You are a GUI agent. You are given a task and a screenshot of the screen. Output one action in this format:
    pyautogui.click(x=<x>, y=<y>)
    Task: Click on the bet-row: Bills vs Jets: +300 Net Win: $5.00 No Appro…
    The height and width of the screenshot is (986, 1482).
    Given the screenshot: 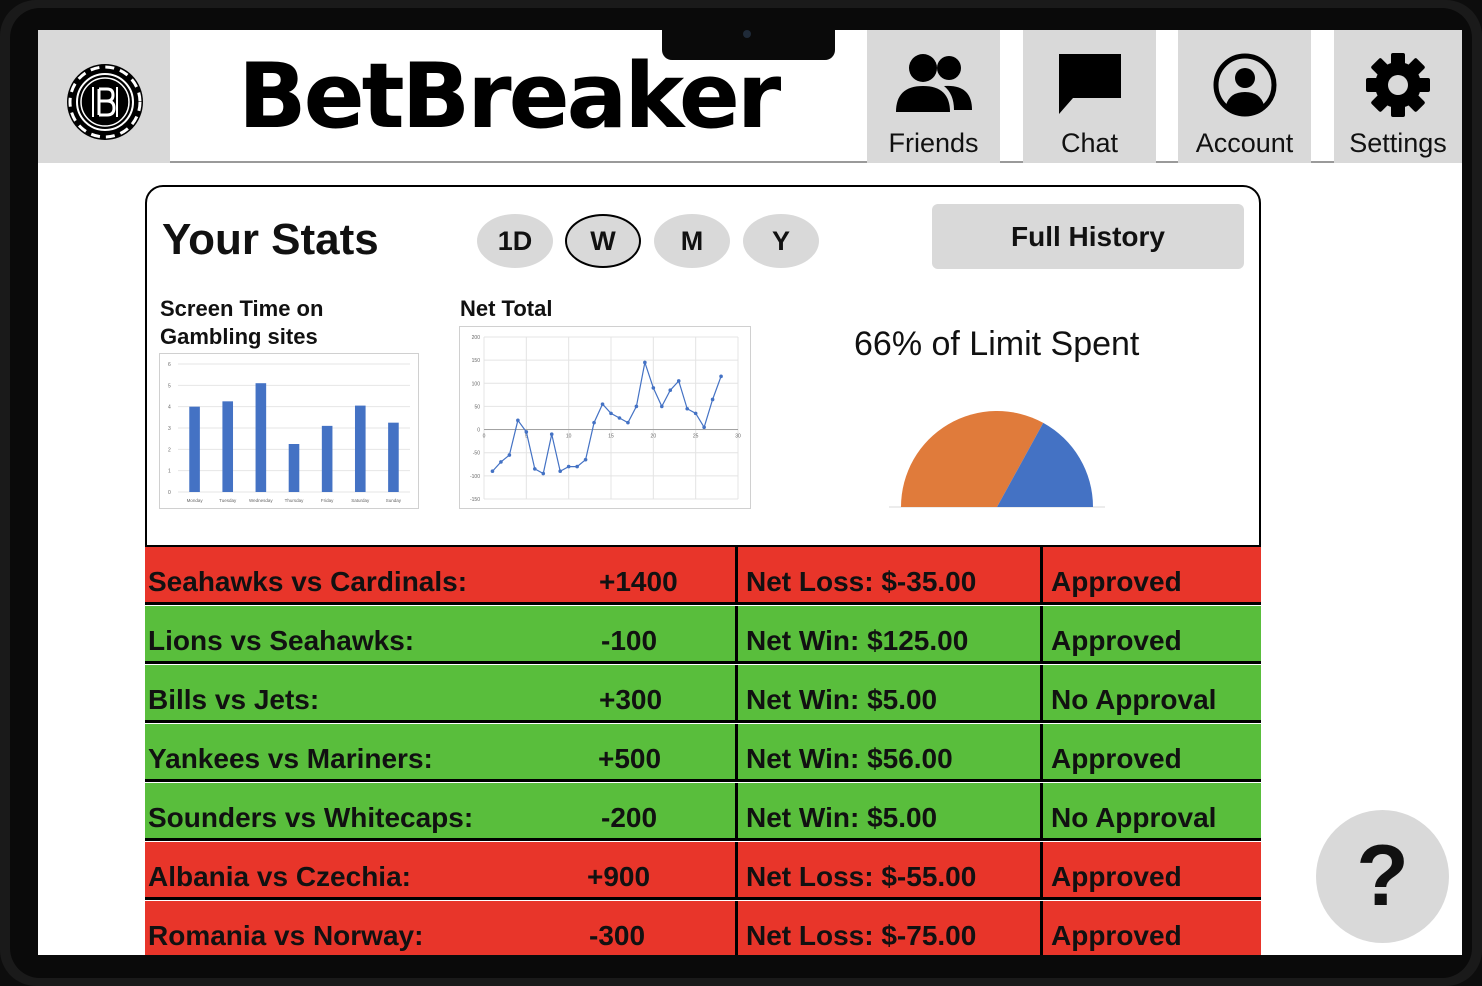 What is the action you would take?
    pyautogui.click(x=703, y=694)
    